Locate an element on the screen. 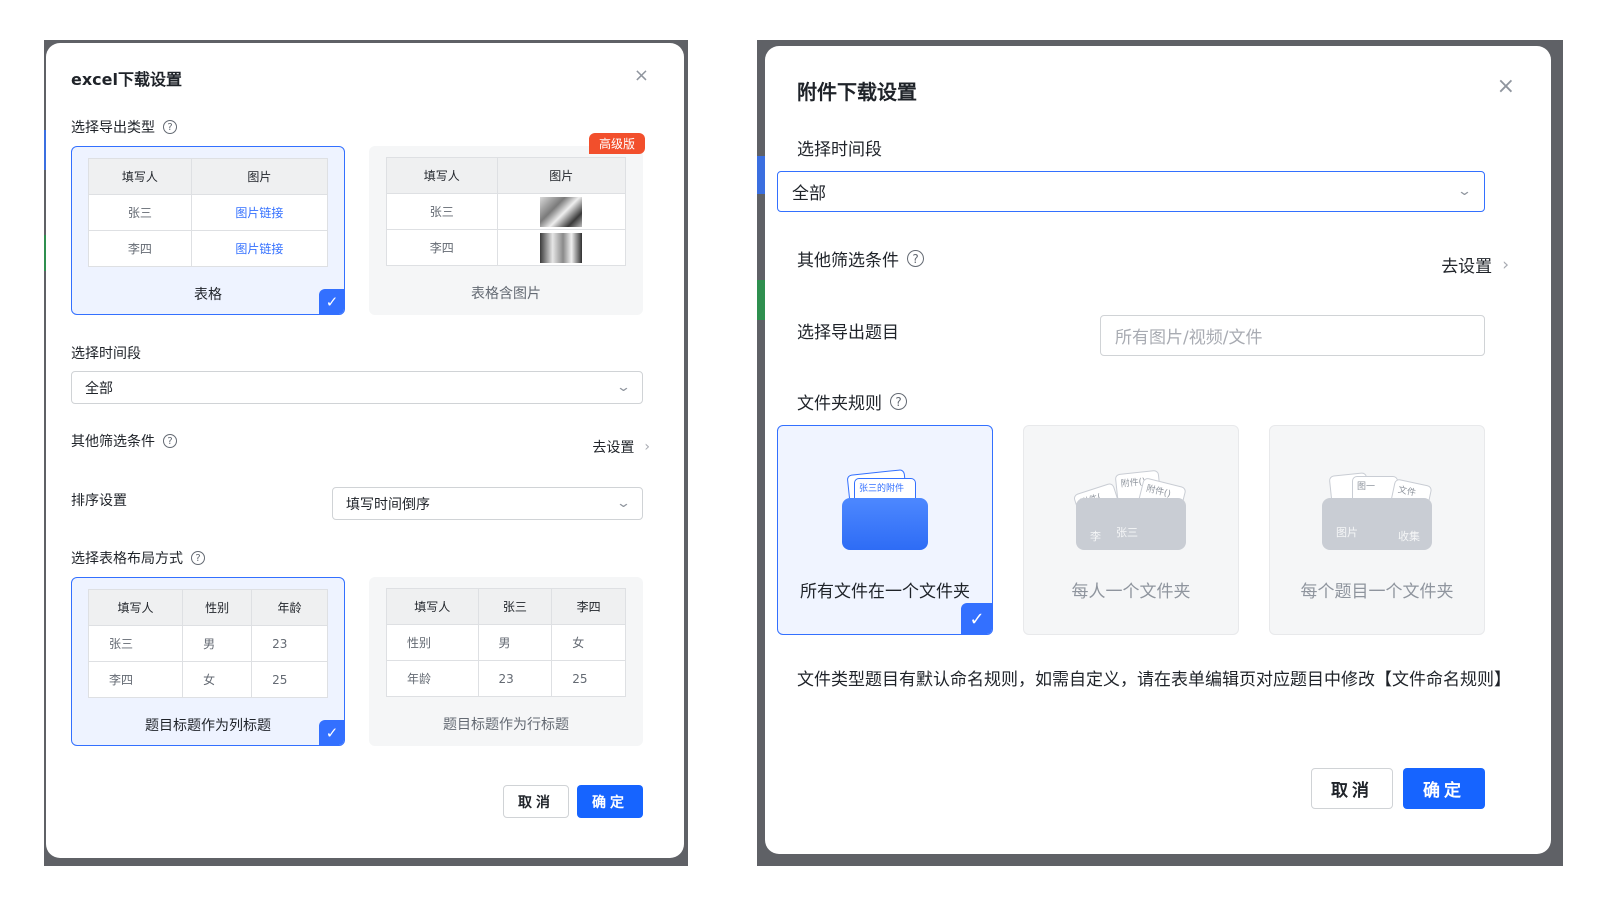 Image resolution: width=1600 pixels, height=900 pixels. layout-label-text: 选择表格布局方式 is located at coordinates (127, 559).